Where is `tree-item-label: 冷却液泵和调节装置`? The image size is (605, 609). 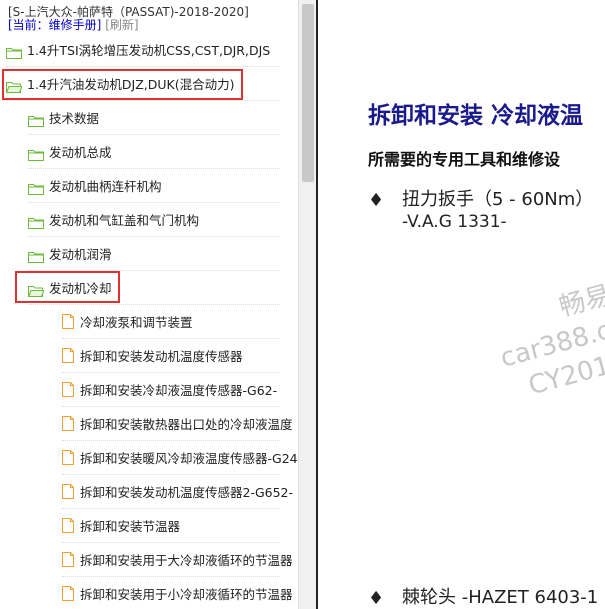 tree-item-label: 冷却液泵和调节装置 is located at coordinates (136, 322).